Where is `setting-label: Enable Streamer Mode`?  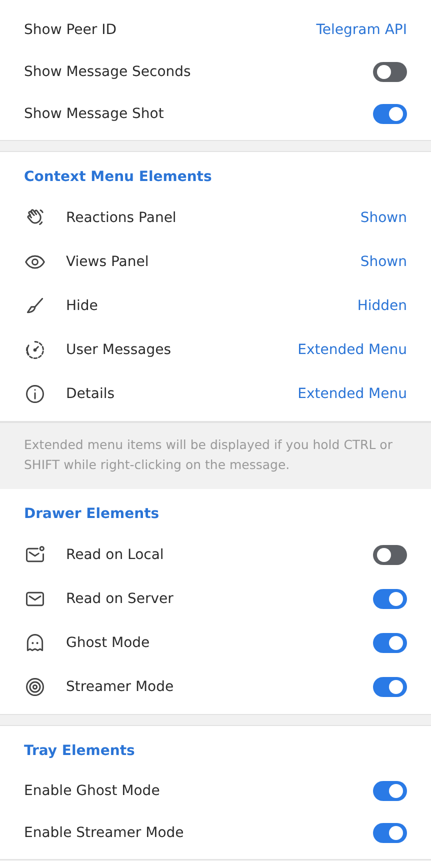
setting-label: Enable Streamer Mode is located at coordinates (104, 833).